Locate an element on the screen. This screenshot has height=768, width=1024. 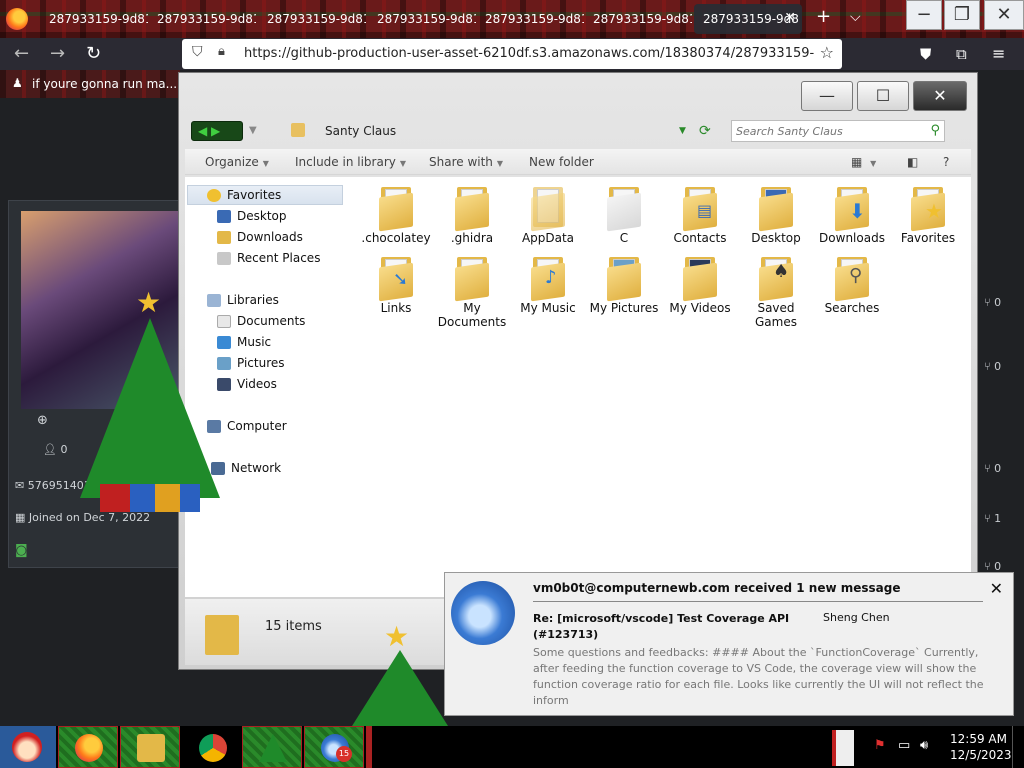
minimize-window-button: − is located at coordinates (924, 15).